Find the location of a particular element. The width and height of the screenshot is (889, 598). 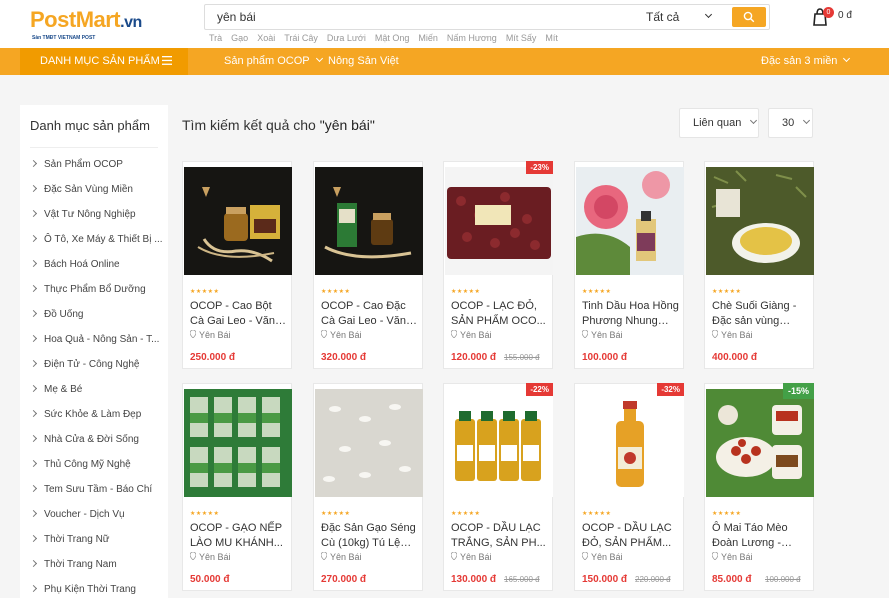

category-menu-label: DANH MỤC SẢN PHẨM is located at coordinates (100, 61).